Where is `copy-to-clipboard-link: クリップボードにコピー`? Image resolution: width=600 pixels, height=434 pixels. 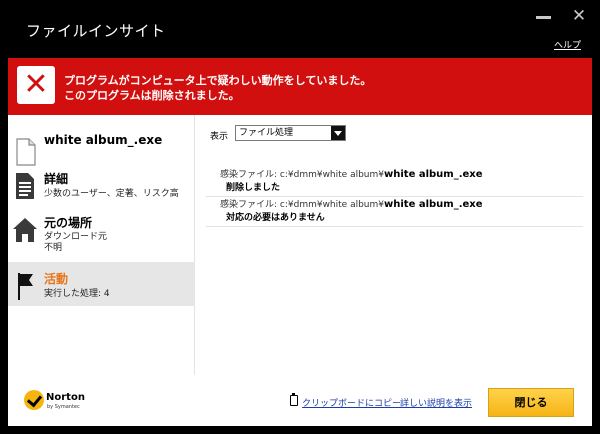 copy-to-clipboard-link: クリップボードにコピー is located at coordinates (346, 401).